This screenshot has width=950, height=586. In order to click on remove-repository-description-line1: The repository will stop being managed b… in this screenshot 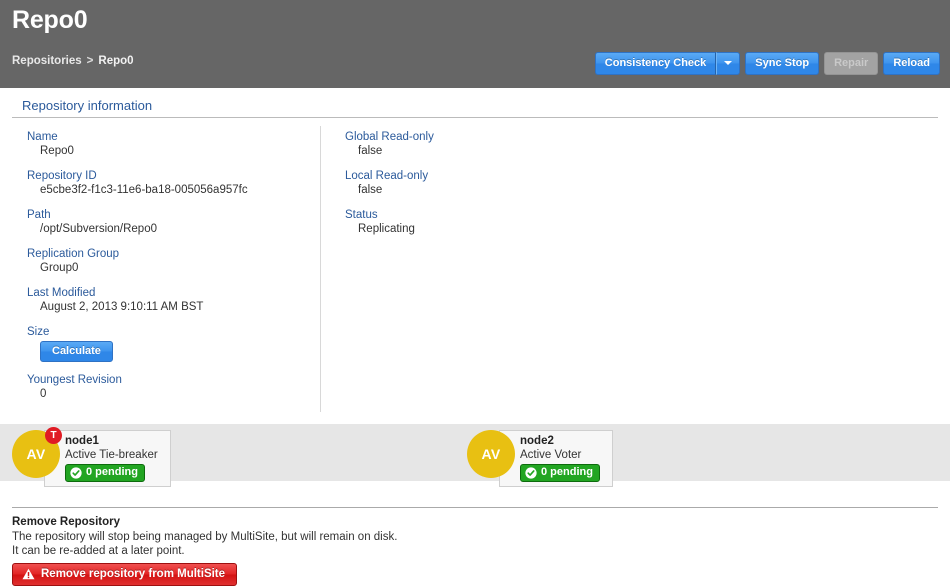, I will do `click(205, 537)`.